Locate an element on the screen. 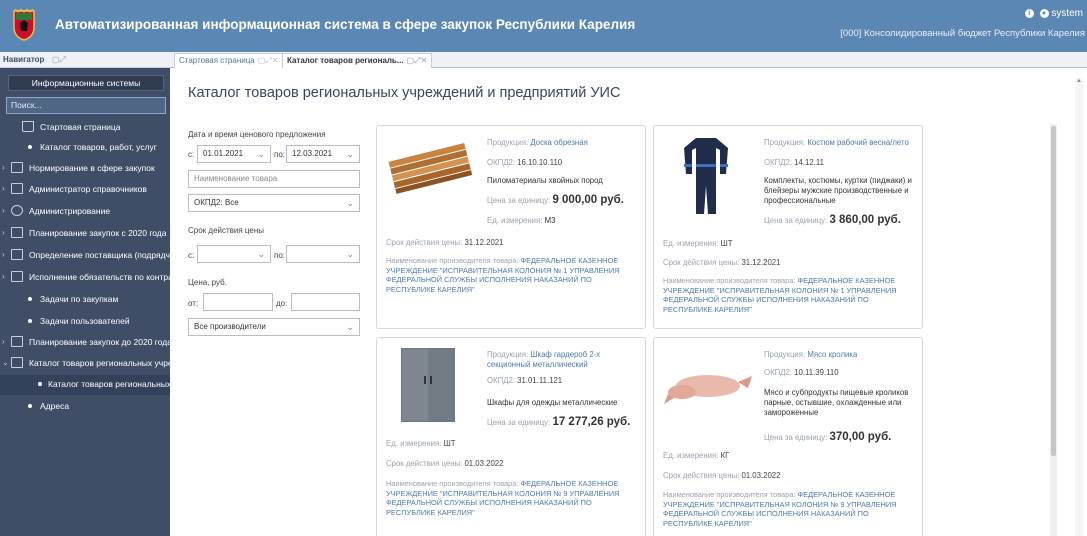 This screenshot has width=1087, height=536. product-name-line: Продукция: Мясо кролика is located at coordinates (839, 355).